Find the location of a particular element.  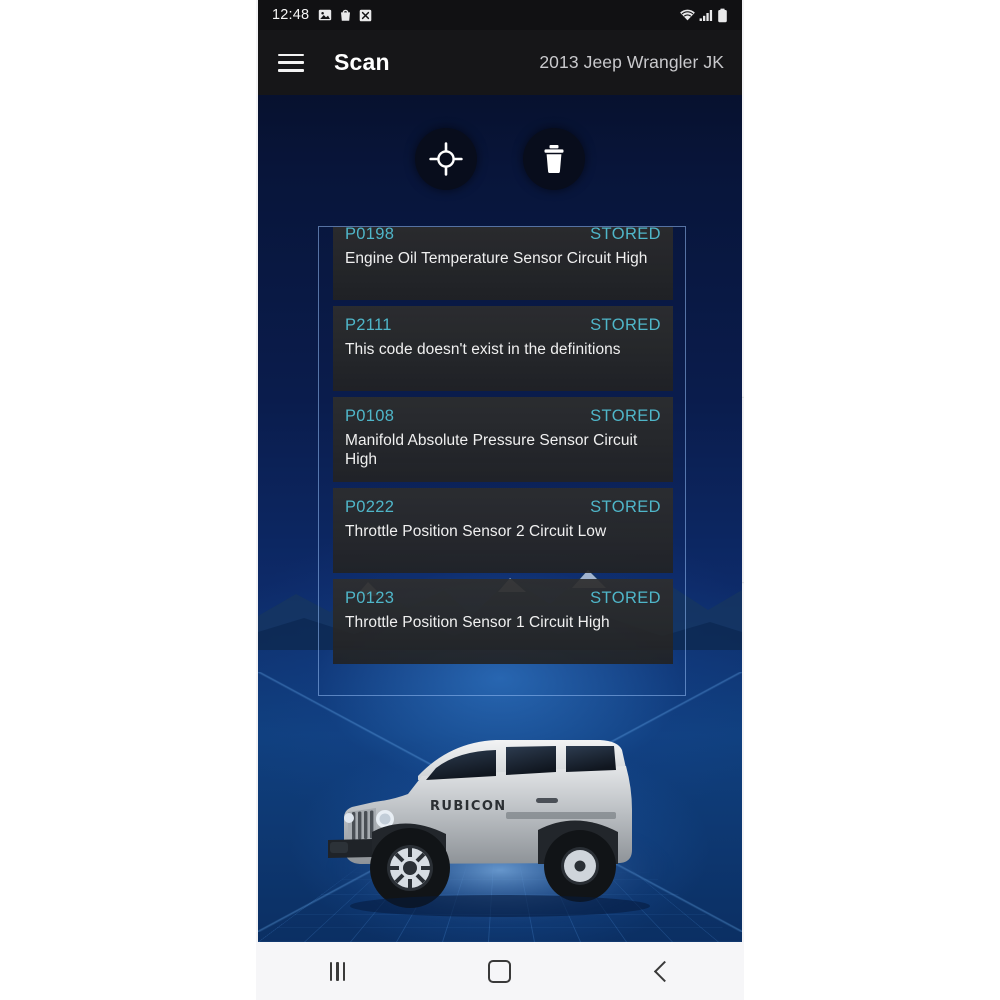

rear-wheel is located at coordinates (580, 866).